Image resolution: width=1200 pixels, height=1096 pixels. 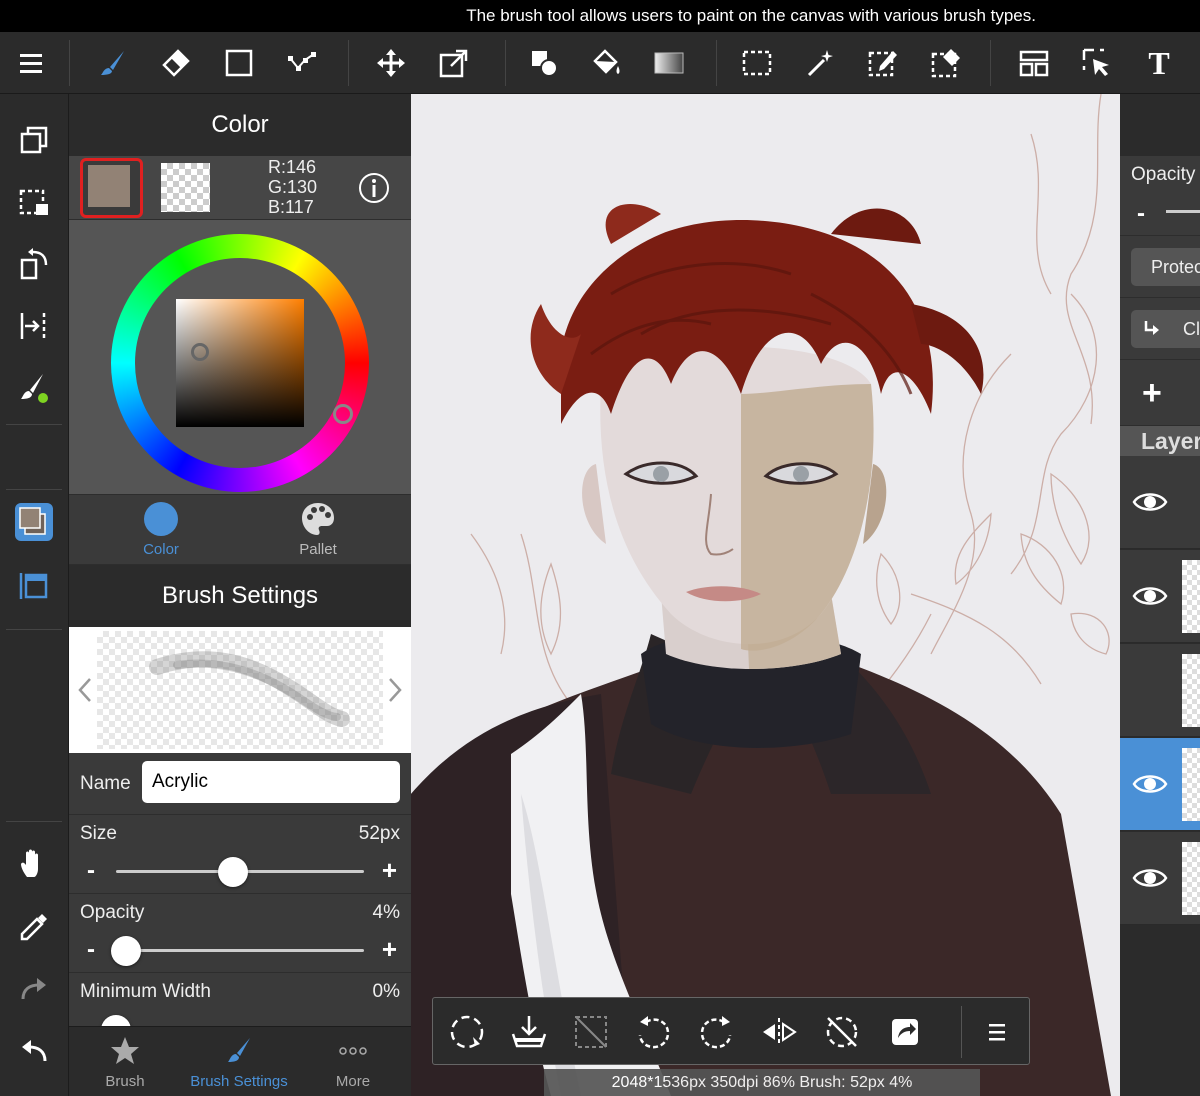 What do you see at coordinates (318, 529) in the screenshot?
I see `tab-pallet: Pallet` at bounding box center [318, 529].